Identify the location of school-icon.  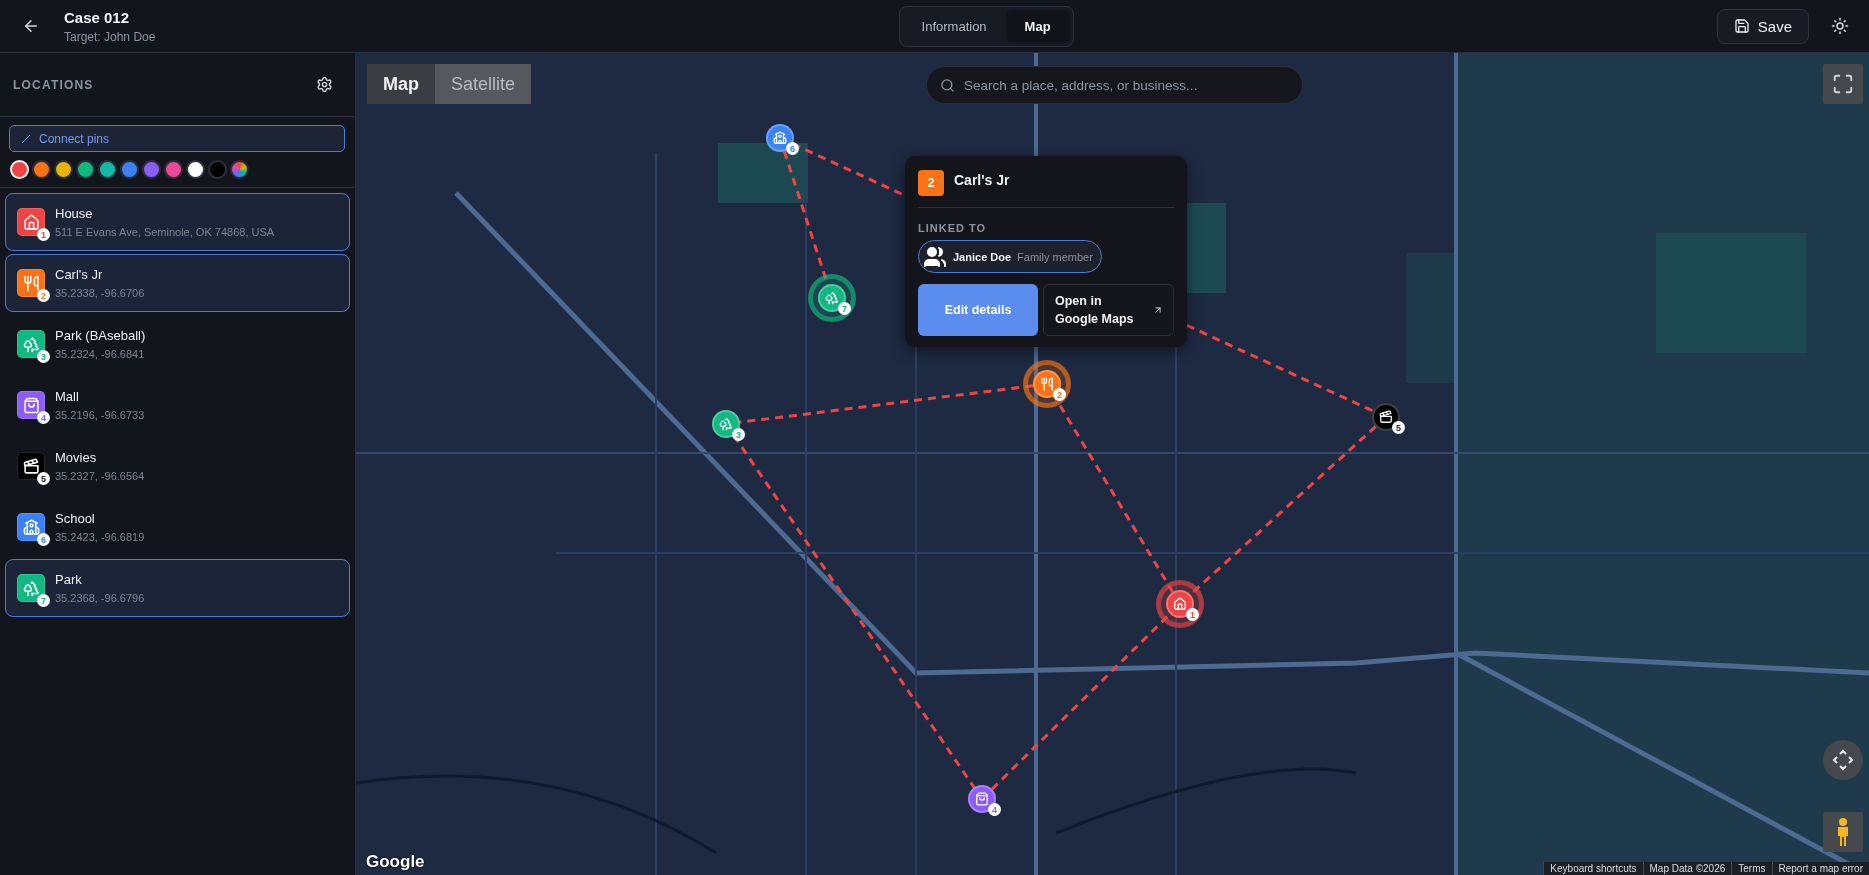
(780, 138).